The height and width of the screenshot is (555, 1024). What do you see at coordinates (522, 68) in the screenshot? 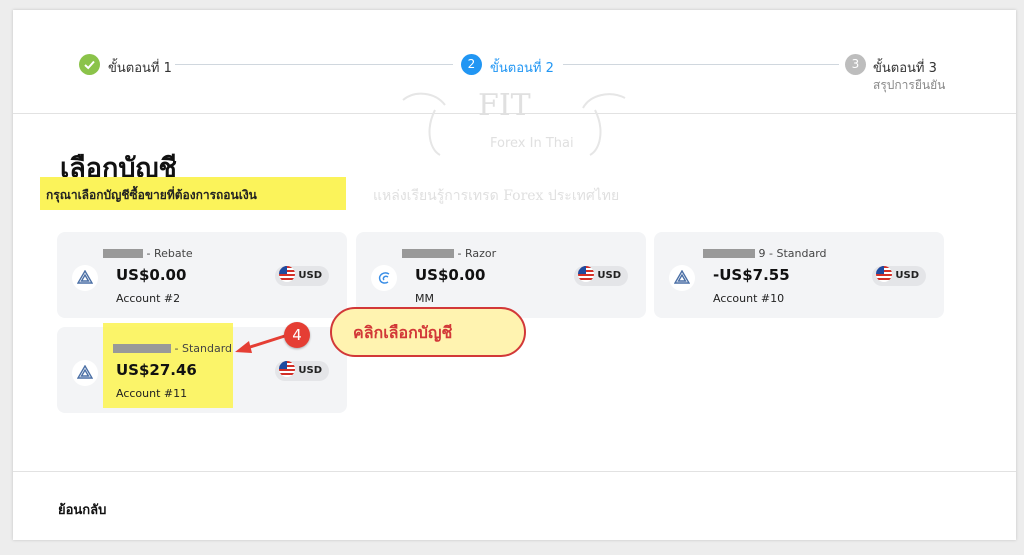
I see `step-2-label: ขั้นตอนที่ 2` at bounding box center [522, 68].